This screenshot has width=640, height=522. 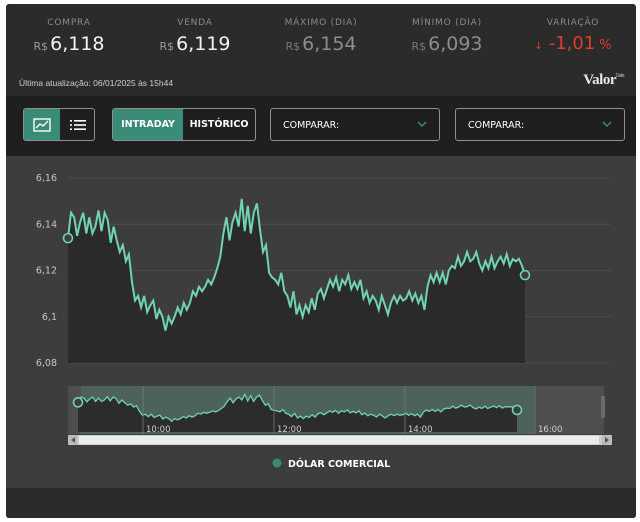 I want to click on stat-value: -1,01, so click(x=572, y=43).